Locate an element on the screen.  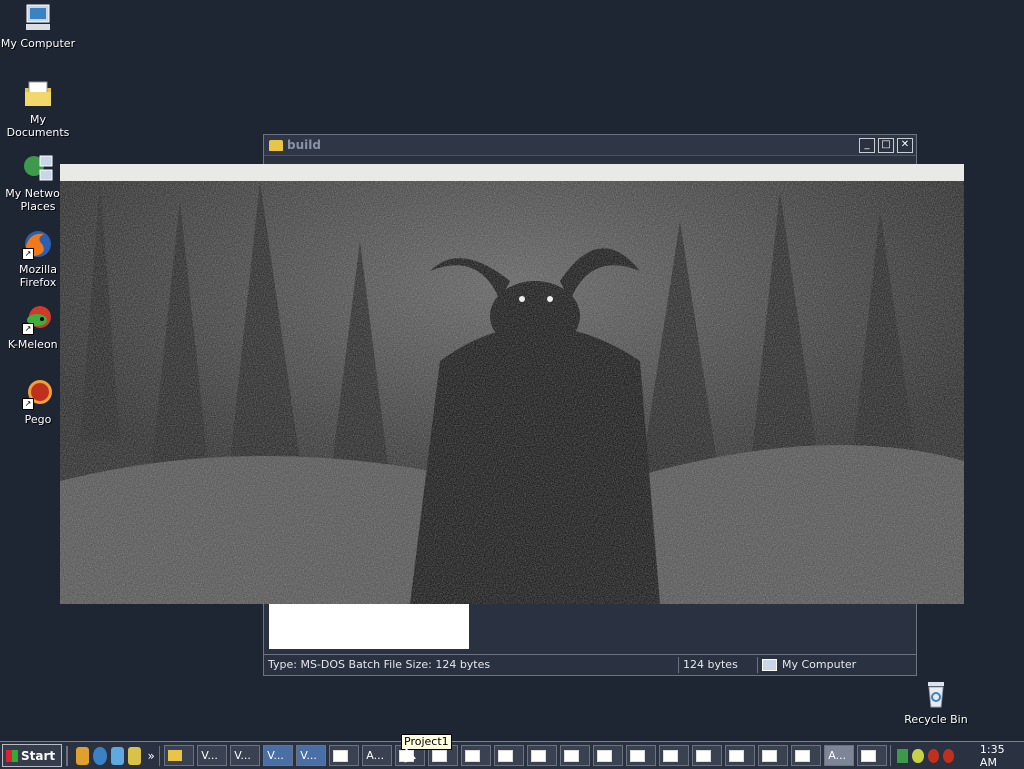
status-location-label: My Computer is located at coordinates (819, 664).